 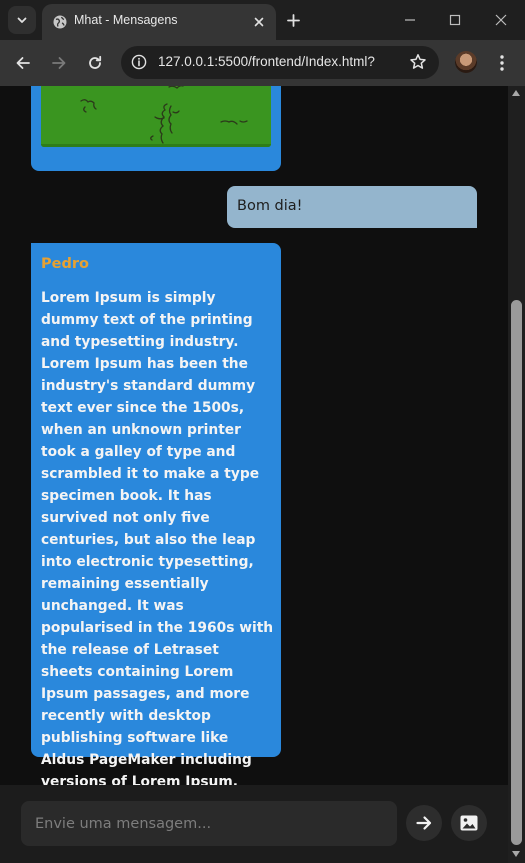 What do you see at coordinates (352, 207) in the screenshot?
I see `sent-message-bubble: Bom dia!` at bounding box center [352, 207].